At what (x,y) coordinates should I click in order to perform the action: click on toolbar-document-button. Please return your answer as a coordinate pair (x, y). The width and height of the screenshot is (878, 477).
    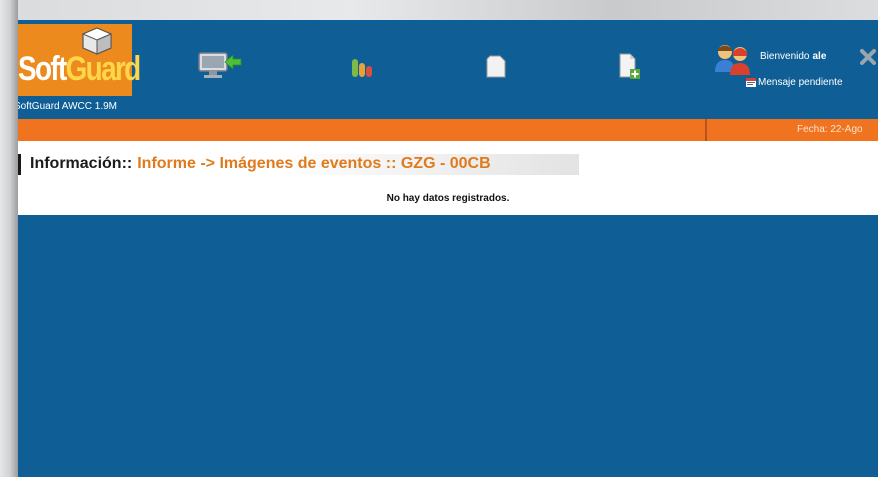
    Looking at the image, I should click on (496, 66).